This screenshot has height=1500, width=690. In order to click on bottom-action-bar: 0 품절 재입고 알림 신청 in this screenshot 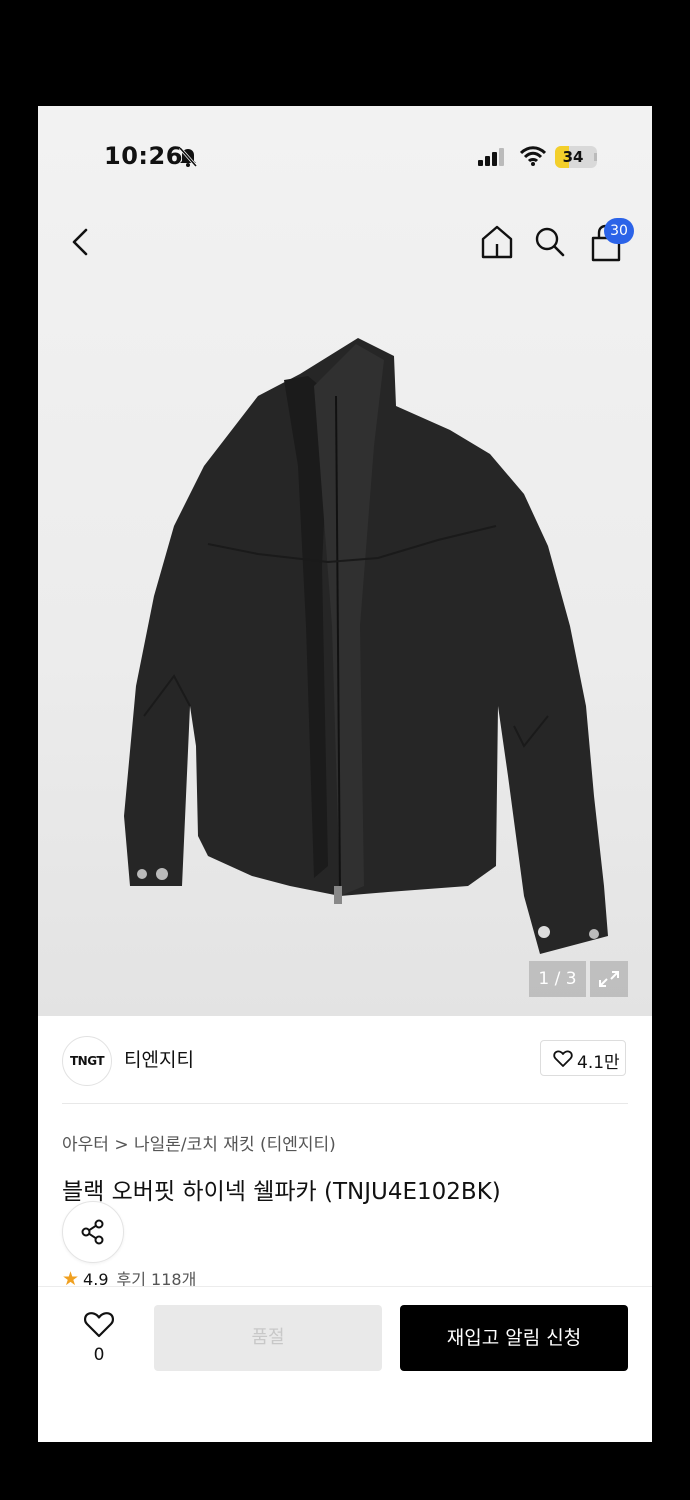, I will do `click(345, 1364)`.